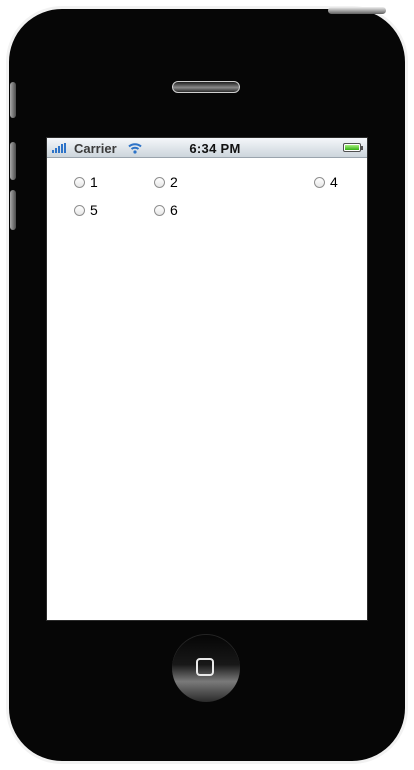  I want to click on radio-label: 2, so click(174, 182).